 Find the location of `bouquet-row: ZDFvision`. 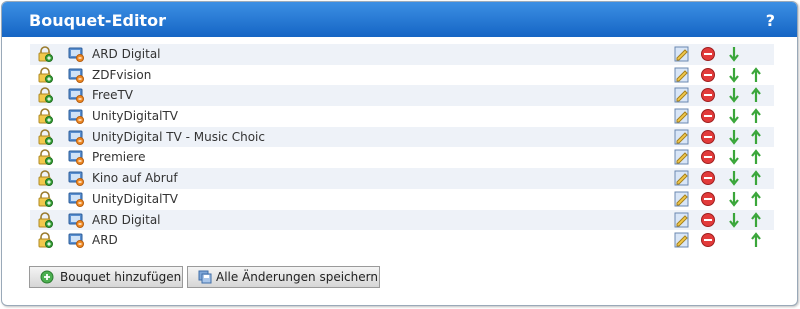

bouquet-row: ZDFvision is located at coordinates (402, 75).